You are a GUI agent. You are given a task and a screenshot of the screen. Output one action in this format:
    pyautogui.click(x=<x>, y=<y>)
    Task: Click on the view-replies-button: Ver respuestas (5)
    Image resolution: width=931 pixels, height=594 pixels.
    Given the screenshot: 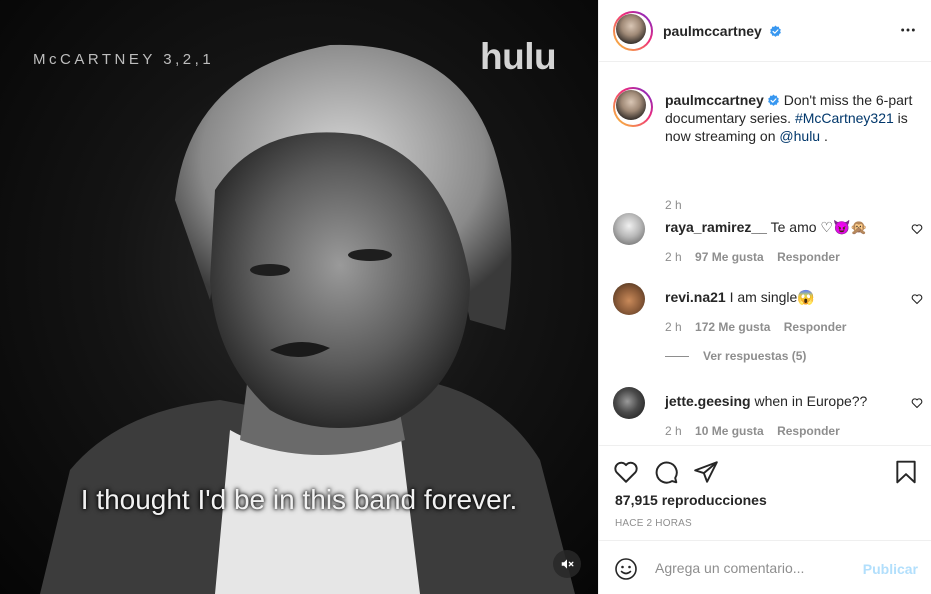 What is the action you would take?
    pyautogui.click(x=735, y=356)
    